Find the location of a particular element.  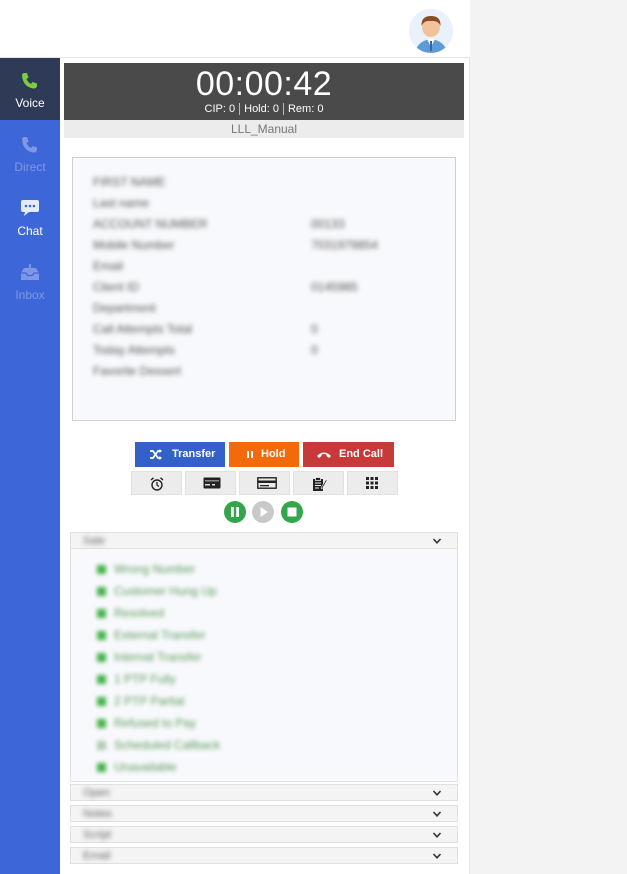

credit-card-icon is located at coordinates (212, 483).